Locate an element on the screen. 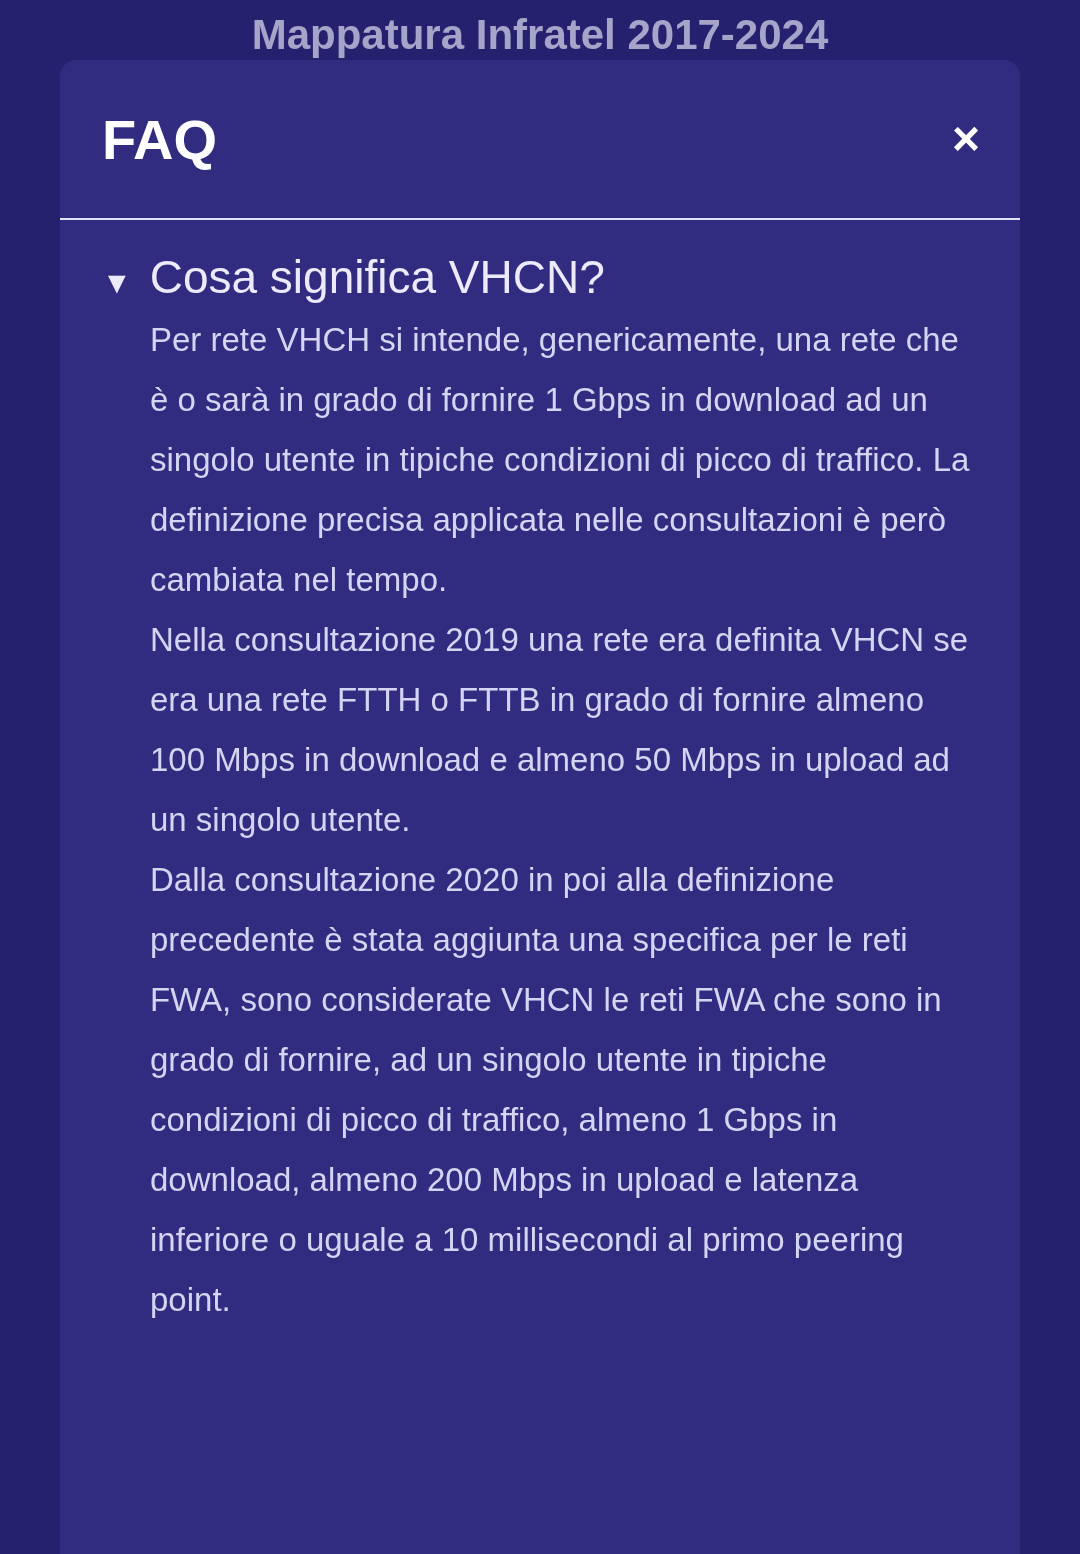  answer-paragraph: Nella consultazione 2019 una rete era definita VHCN se era una rete FTTH o FTTB in grado di fornire almeno 100 Mbps in download e almeno 50 Mbps in upload ad un singolo utente. is located at coordinates (560, 730).